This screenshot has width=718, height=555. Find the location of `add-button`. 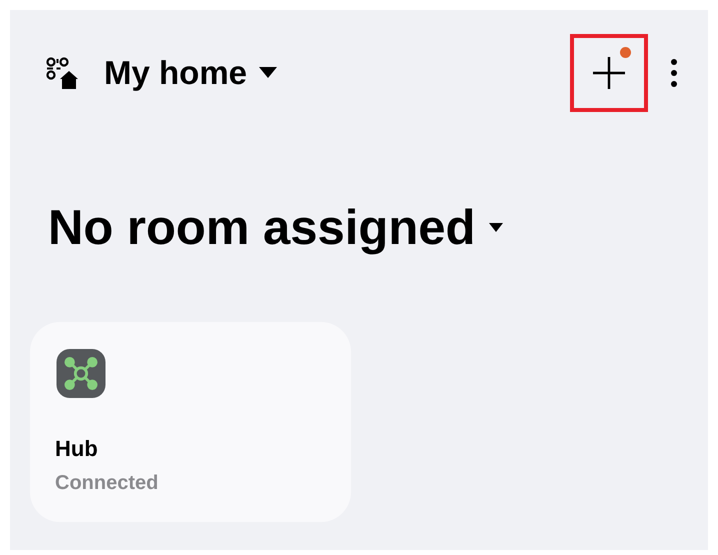

add-button is located at coordinates (609, 73).